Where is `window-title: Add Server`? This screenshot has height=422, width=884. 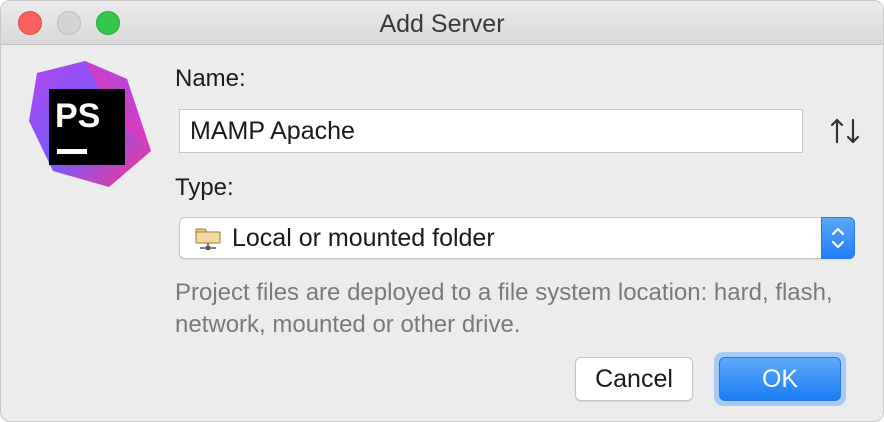 window-title: Add Server is located at coordinates (442, 24).